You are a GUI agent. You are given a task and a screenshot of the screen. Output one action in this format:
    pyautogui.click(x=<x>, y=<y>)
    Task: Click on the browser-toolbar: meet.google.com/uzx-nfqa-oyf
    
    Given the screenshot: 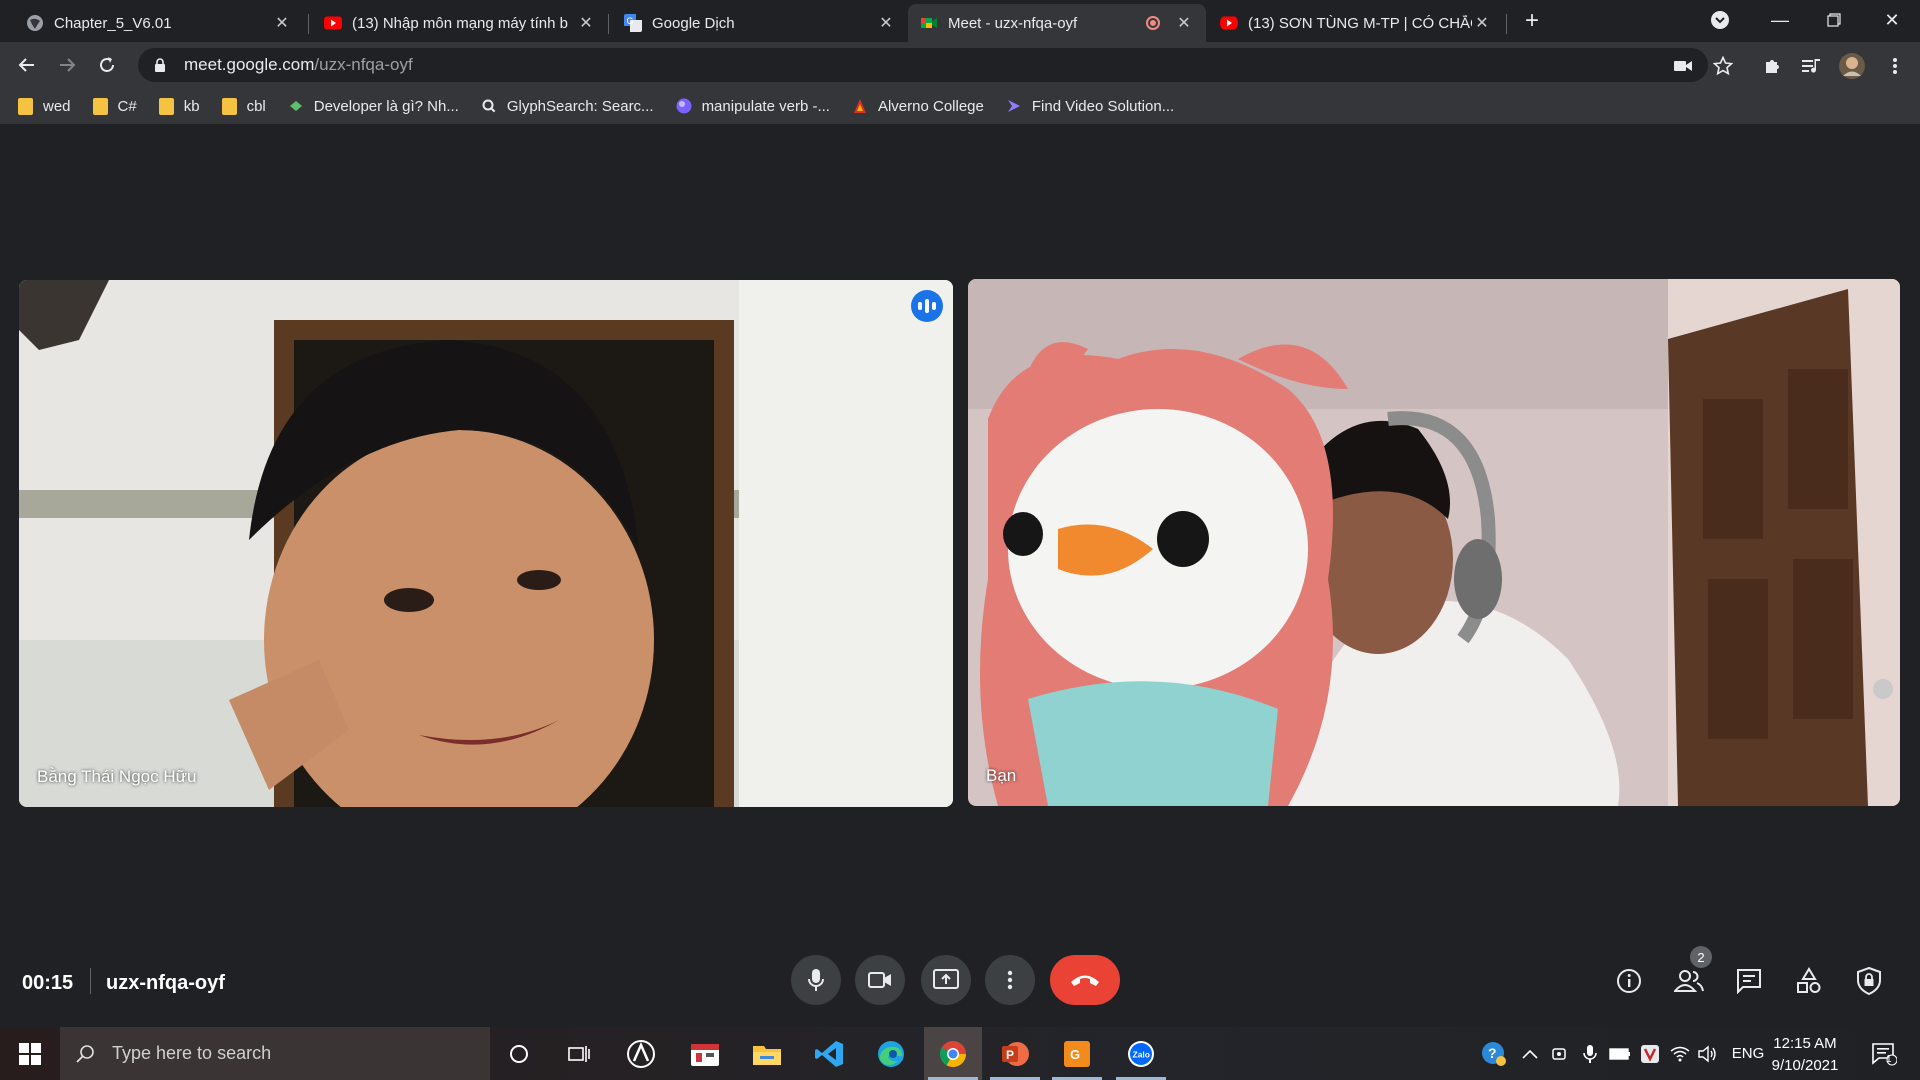 What is the action you would take?
    pyautogui.click(x=960, y=65)
    